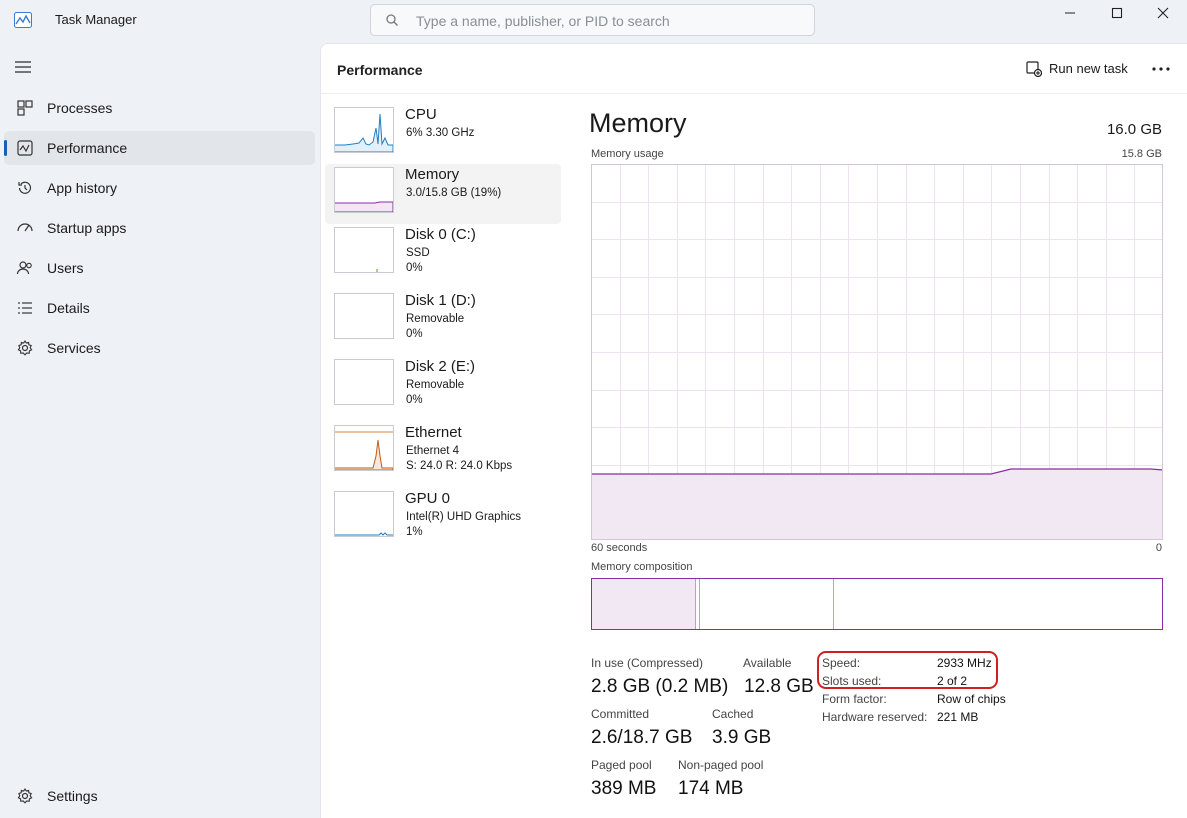 This screenshot has height=818, width=1187. What do you see at coordinates (1158, 548) in the screenshot?
I see `graph-axis-end: 0` at bounding box center [1158, 548].